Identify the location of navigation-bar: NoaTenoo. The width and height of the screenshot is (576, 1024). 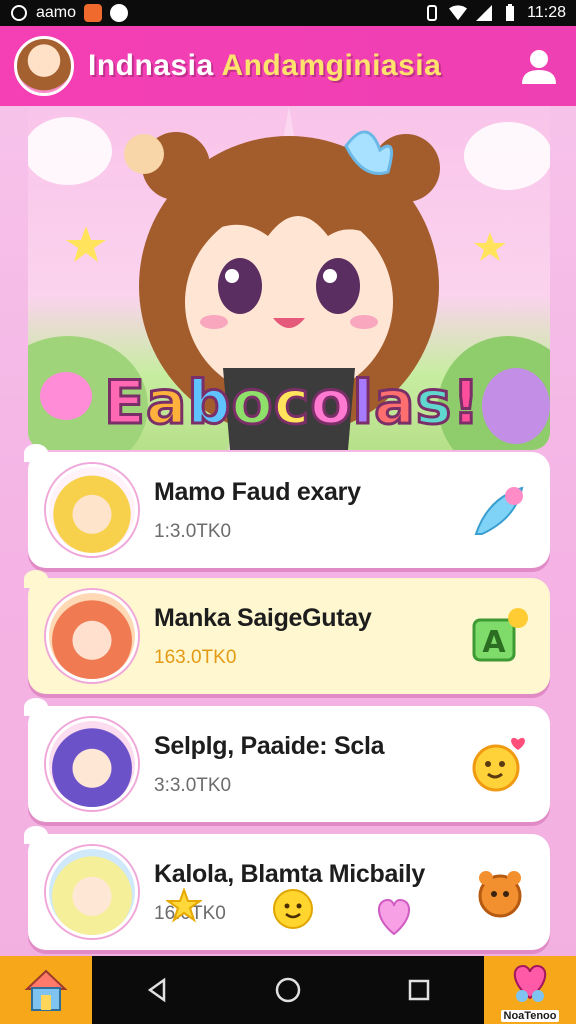
(288, 990).